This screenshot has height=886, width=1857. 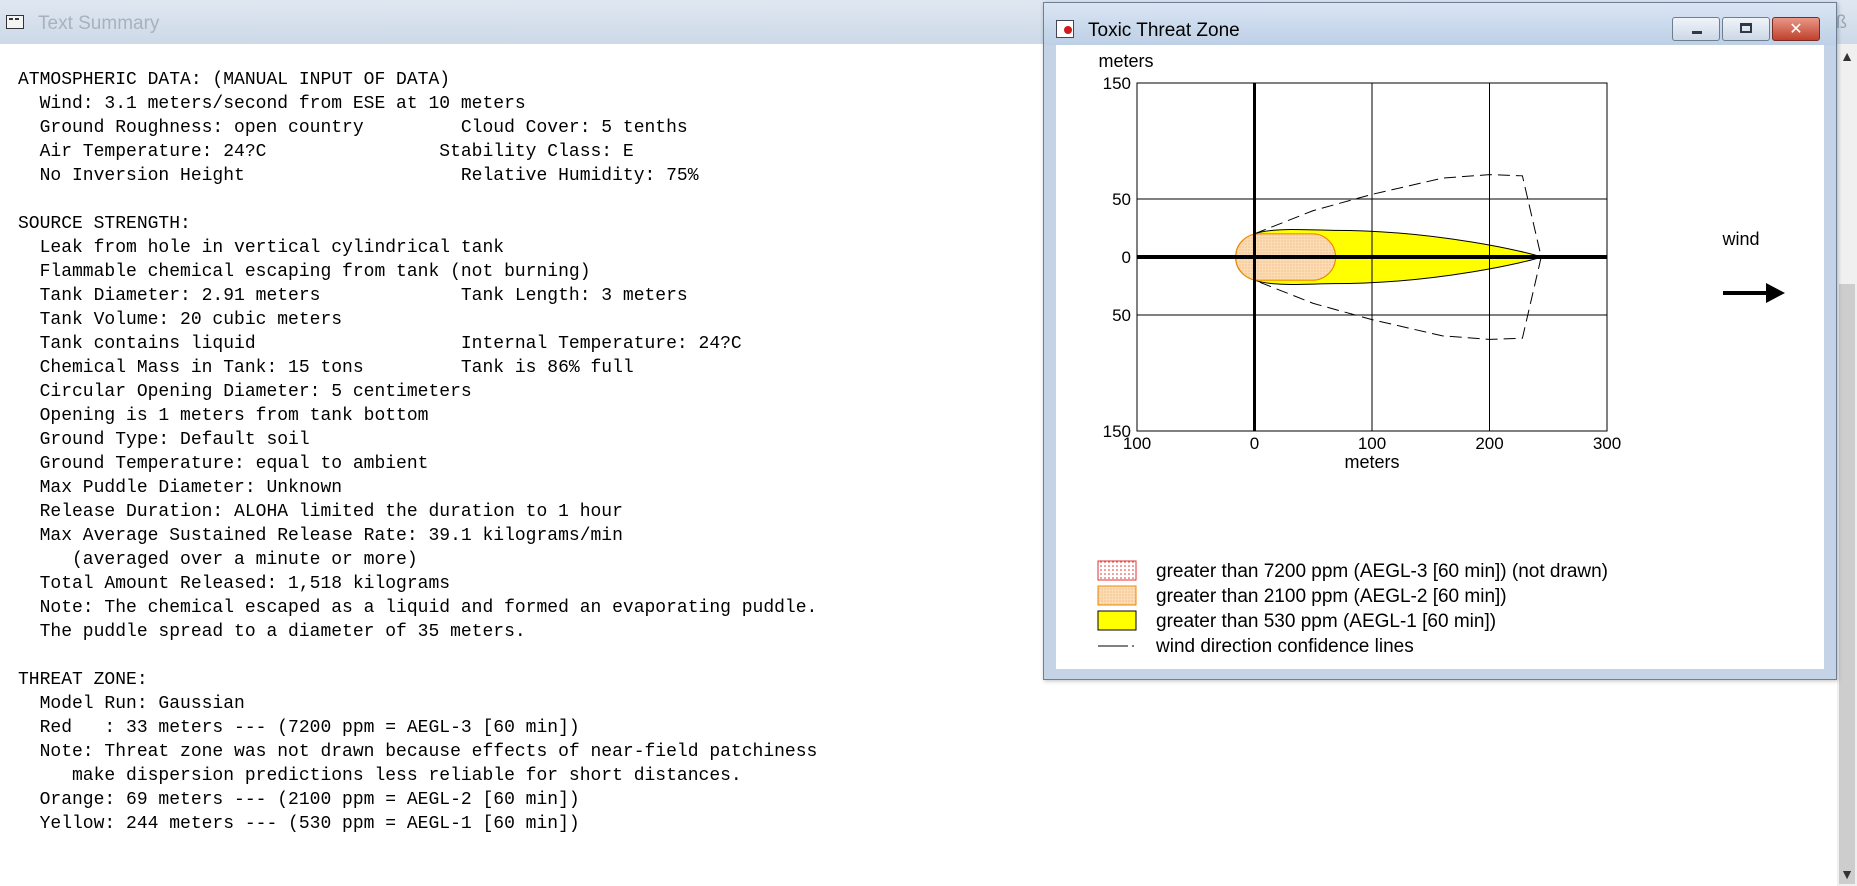 What do you see at coordinates (1331, 596) in the screenshot?
I see `legend-label: greater than 2100 ppm (AEGL-2 [60 min])` at bounding box center [1331, 596].